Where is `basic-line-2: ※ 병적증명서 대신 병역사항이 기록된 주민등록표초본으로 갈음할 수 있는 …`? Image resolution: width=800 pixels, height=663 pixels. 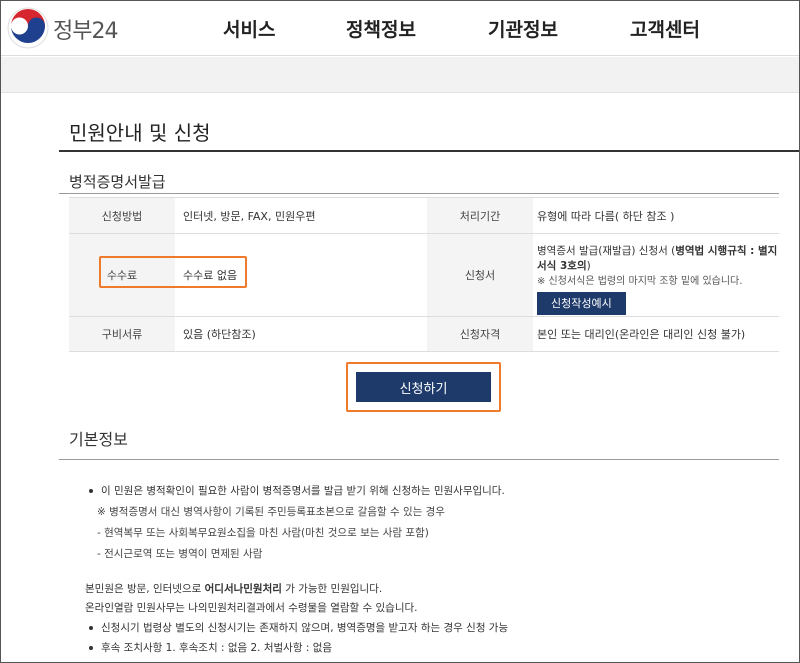 basic-line-2: ※ 병적증명서 대신 병역사항이 기록된 주민등록표초본으로 갈음할 수 있는 … is located at coordinates (271, 512).